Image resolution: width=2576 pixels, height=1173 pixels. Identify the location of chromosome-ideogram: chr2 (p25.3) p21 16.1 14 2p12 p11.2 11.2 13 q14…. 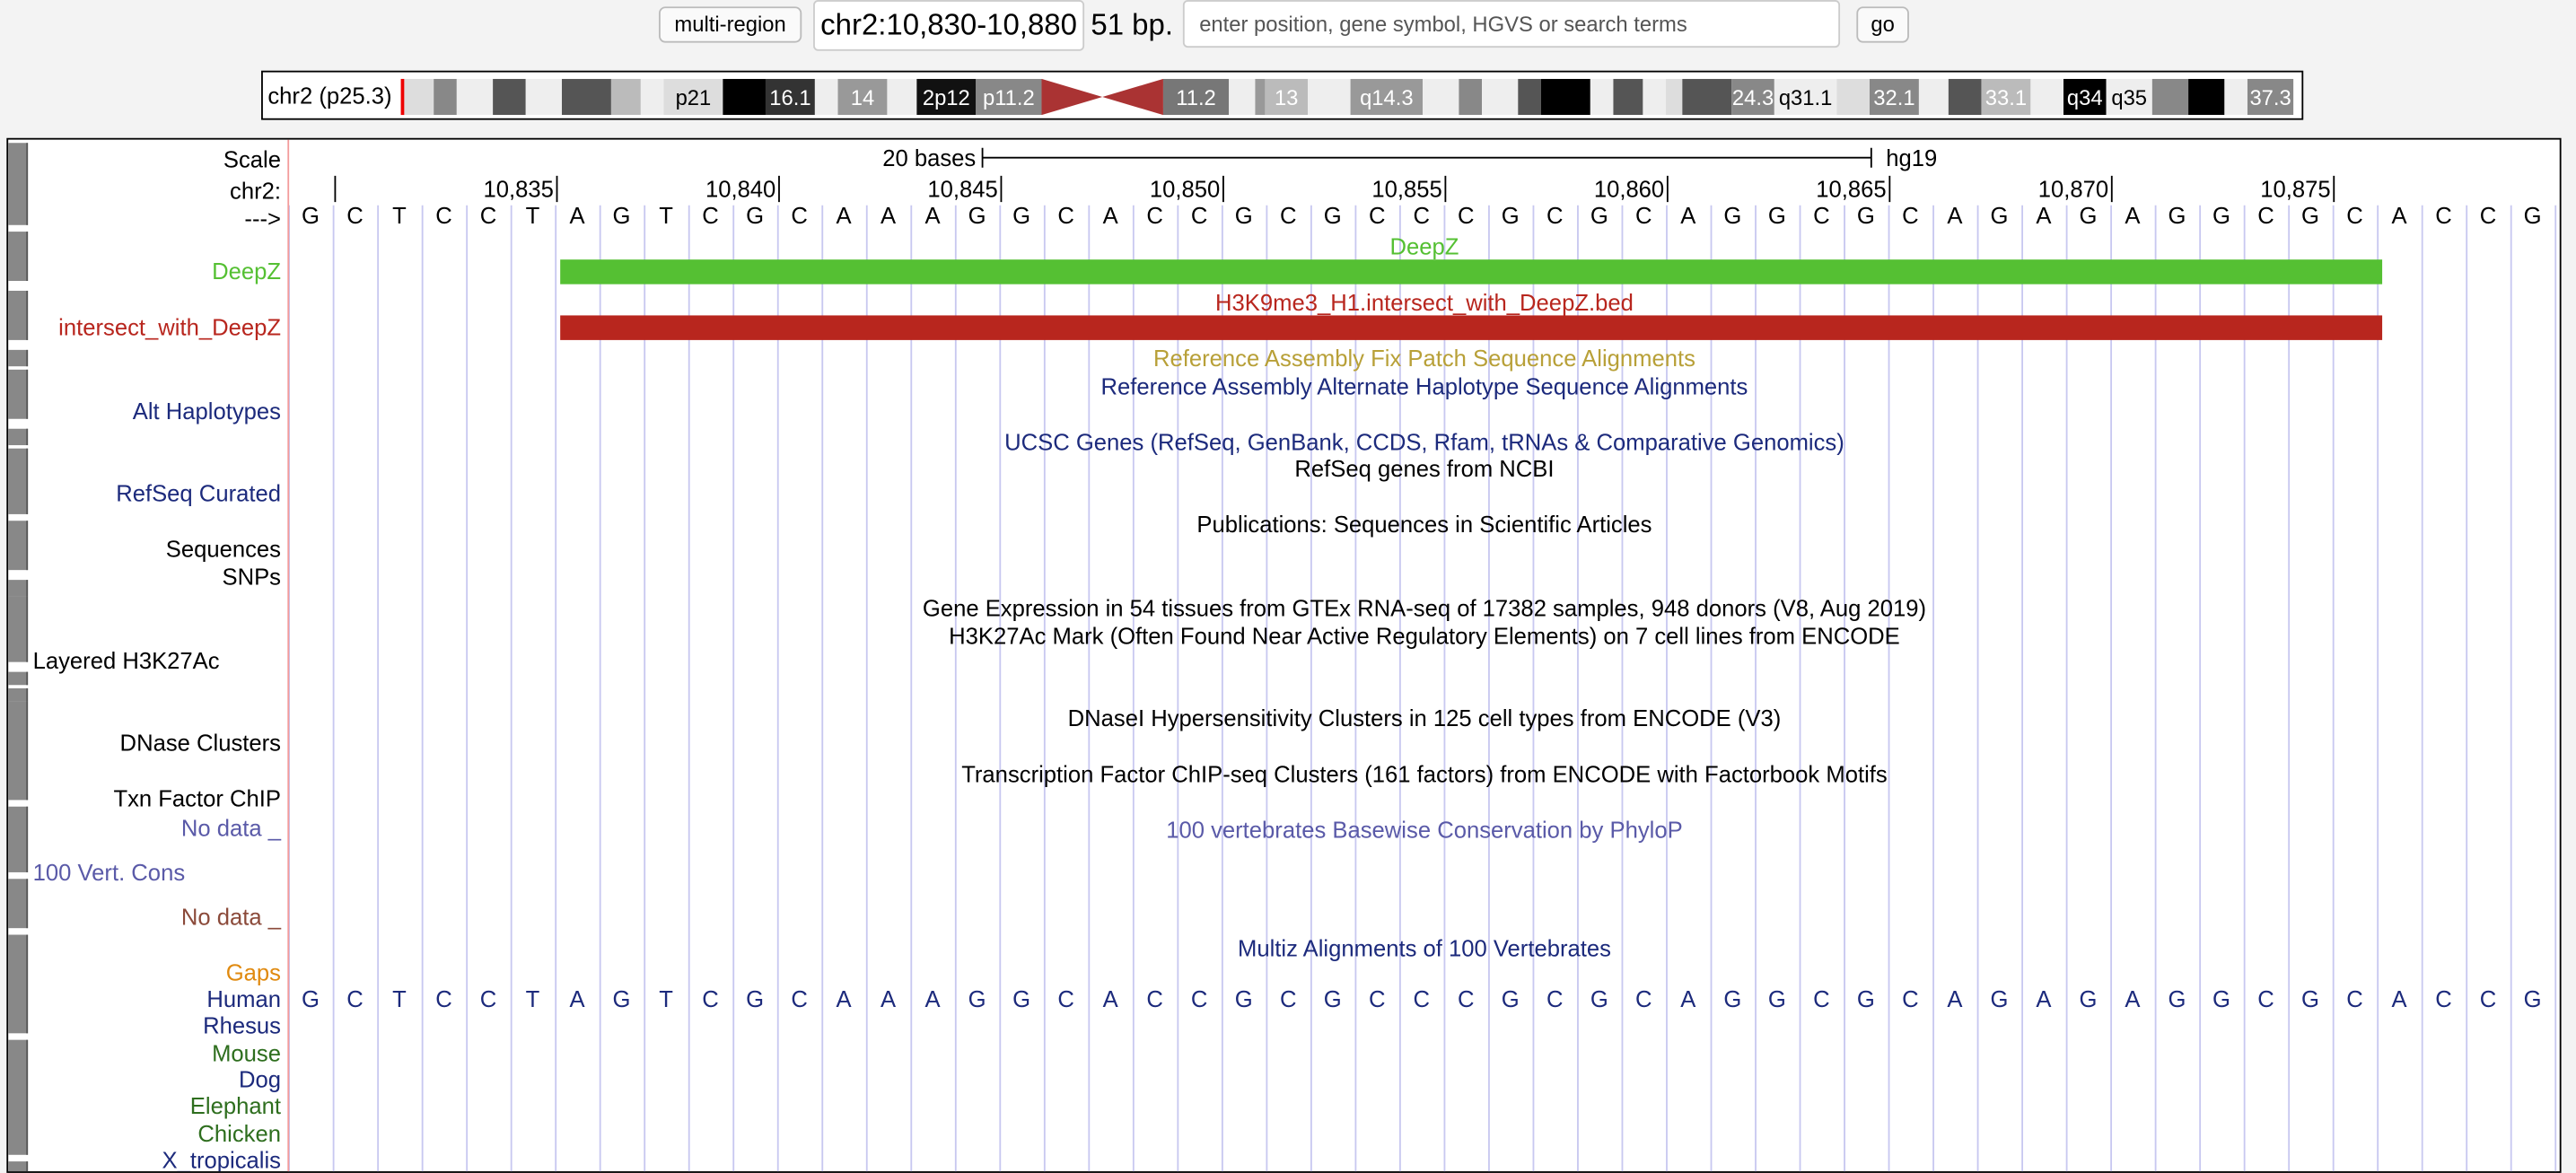
(1282, 95).